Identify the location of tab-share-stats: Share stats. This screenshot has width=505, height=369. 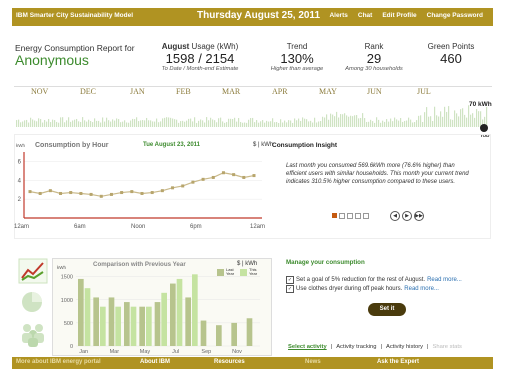
(447, 347).